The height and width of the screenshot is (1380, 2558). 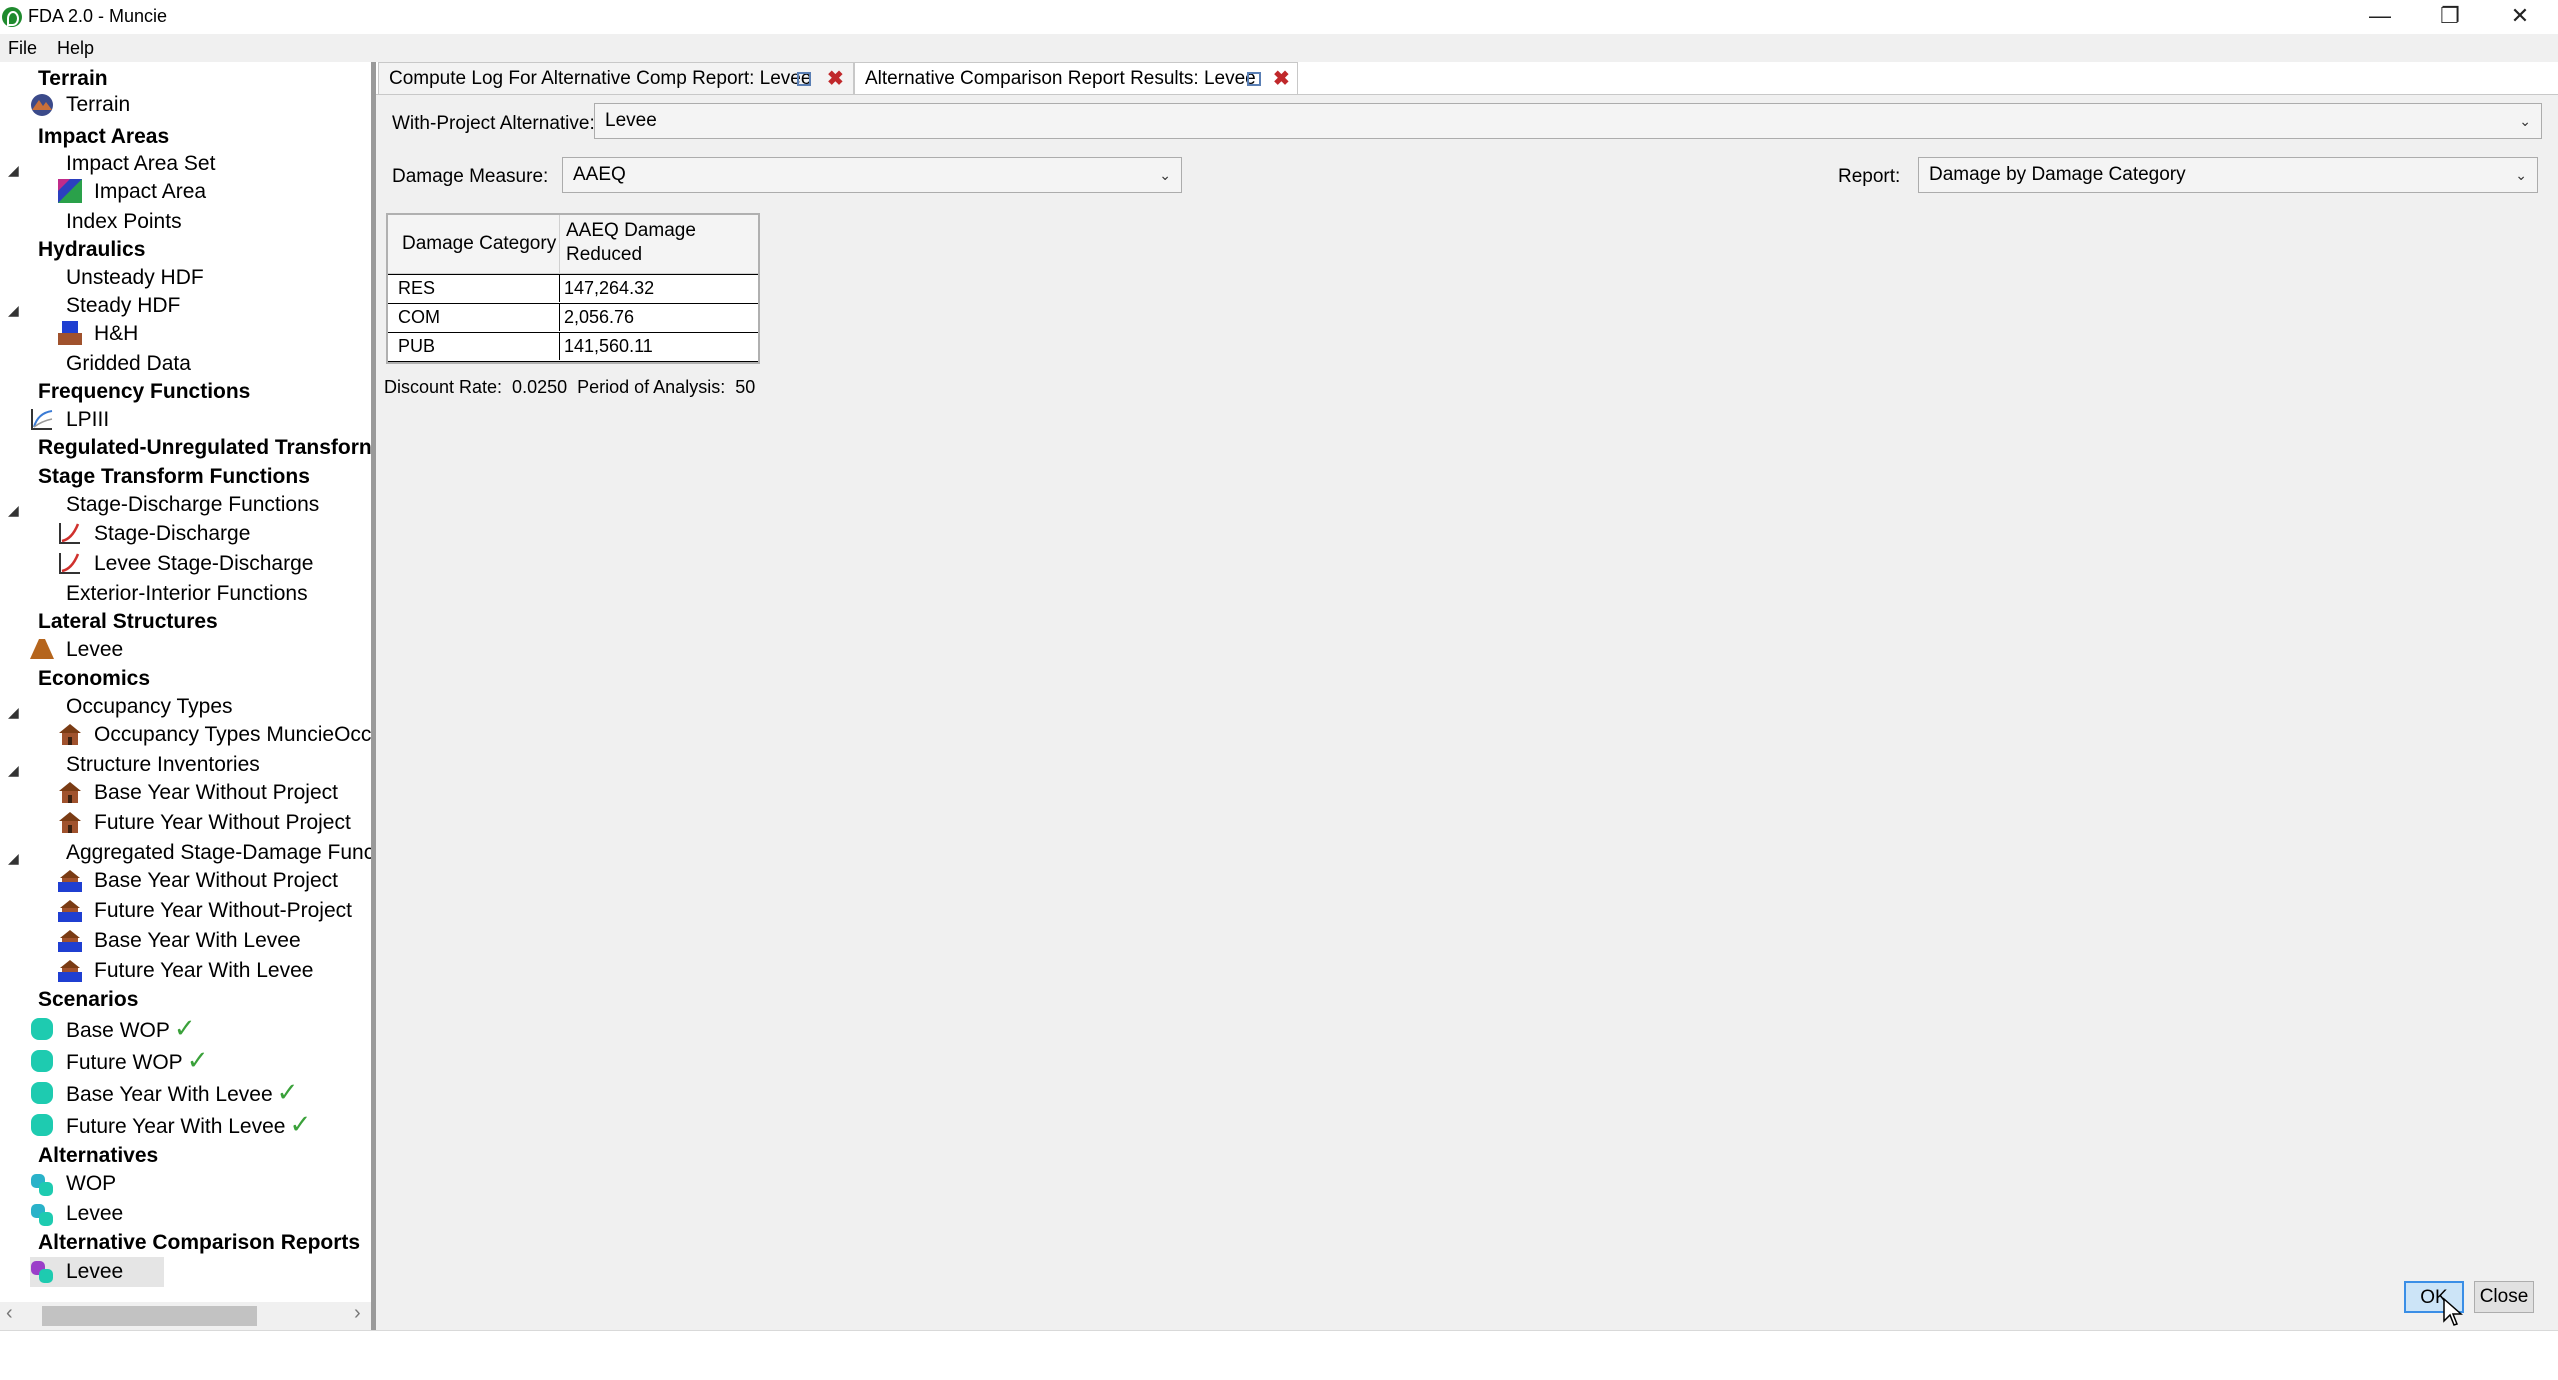 What do you see at coordinates (150, 192) in the screenshot?
I see `tree-item-impact-area: Impact Area` at bounding box center [150, 192].